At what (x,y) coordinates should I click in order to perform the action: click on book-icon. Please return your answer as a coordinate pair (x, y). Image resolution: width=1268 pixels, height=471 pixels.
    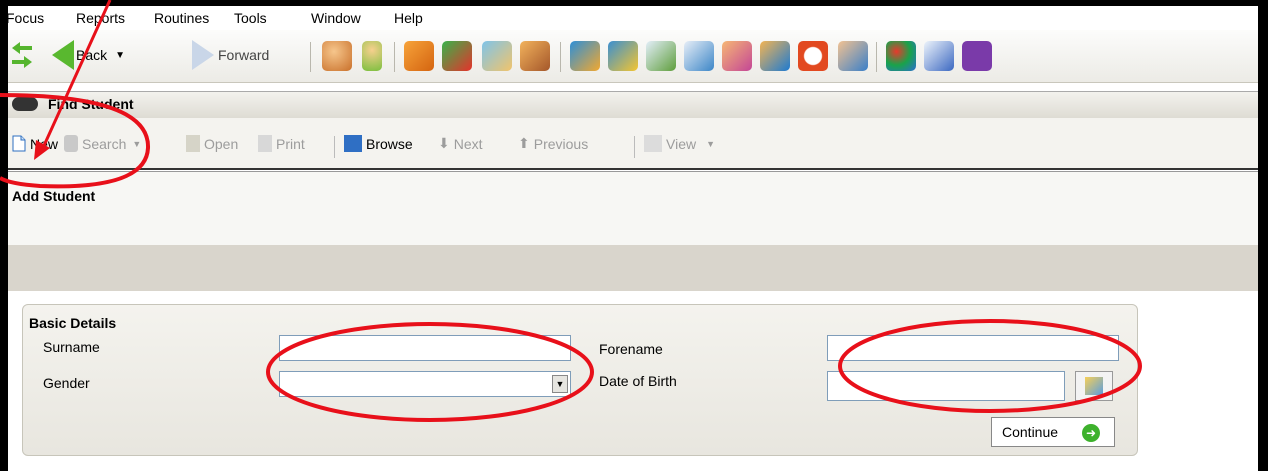
    Looking at the image, I should click on (419, 56).